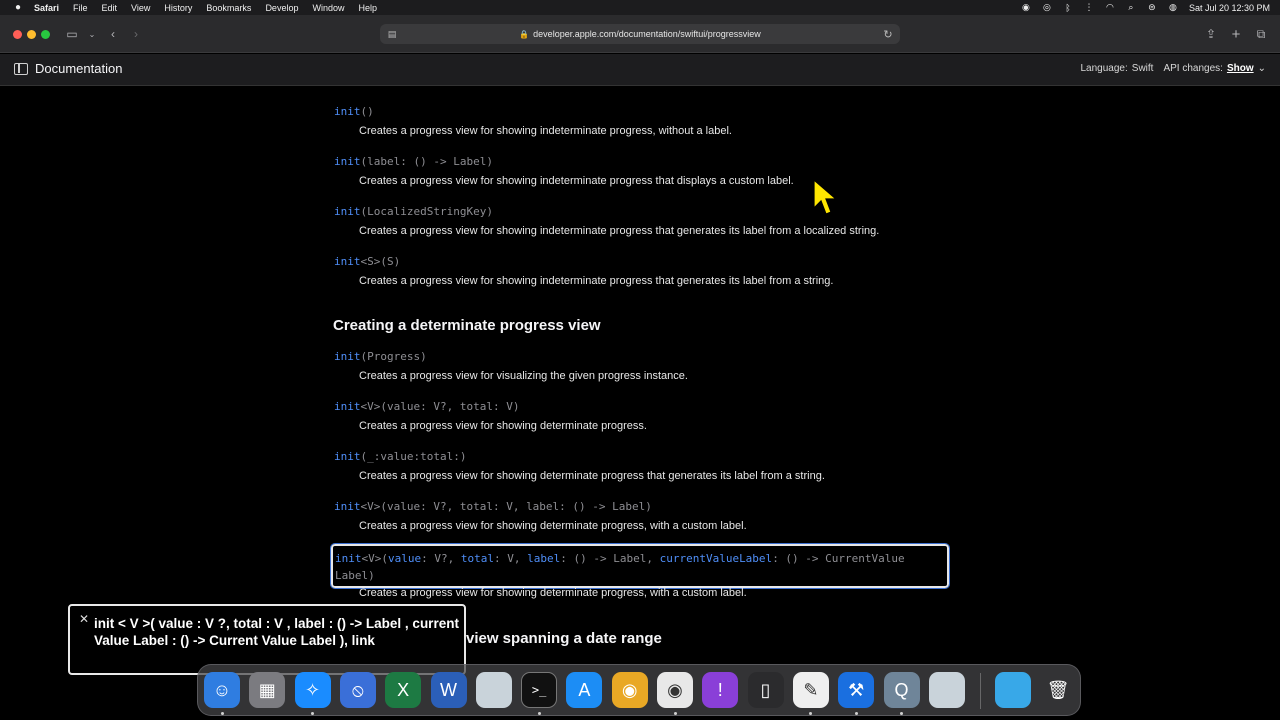 The width and height of the screenshot is (1280, 720). What do you see at coordinates (222, 690) in the screenshot?
I see `dock-finder-icon: ☺` at bounding box center [222, 690].